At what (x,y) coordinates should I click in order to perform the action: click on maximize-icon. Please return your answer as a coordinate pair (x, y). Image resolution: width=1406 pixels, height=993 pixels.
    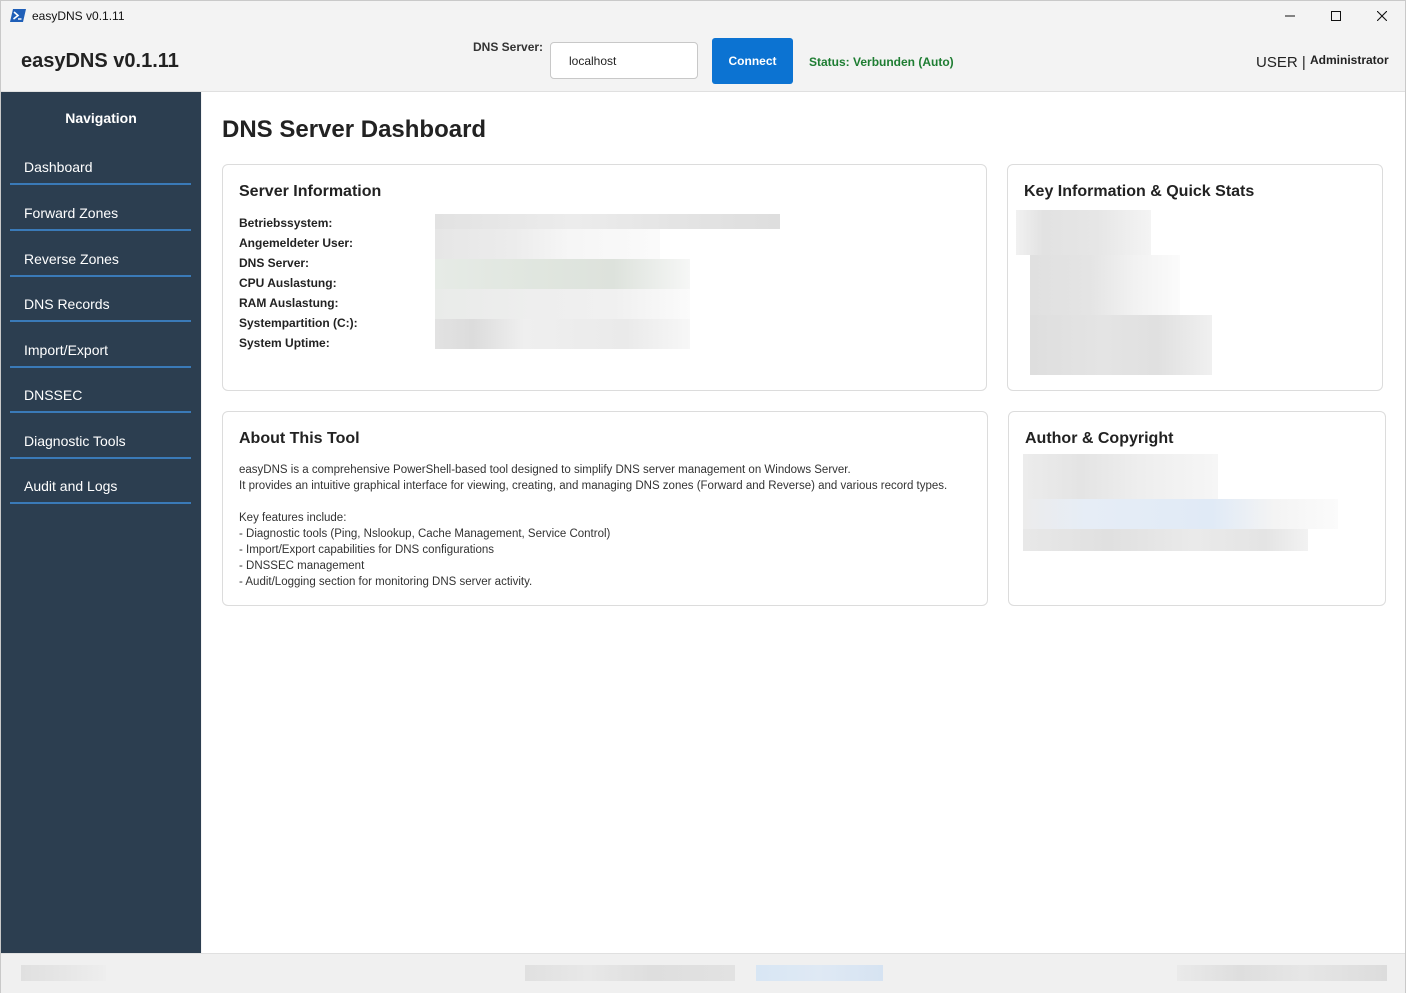
    Looking at the image, I should click on (1336, 16).